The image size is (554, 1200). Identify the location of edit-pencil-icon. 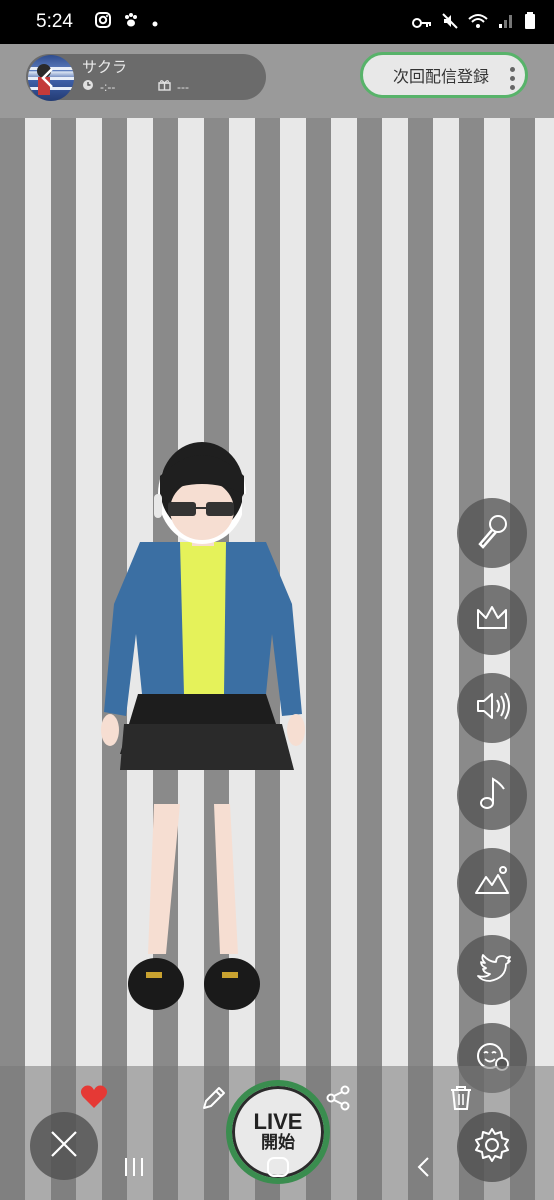
(214, 1100).